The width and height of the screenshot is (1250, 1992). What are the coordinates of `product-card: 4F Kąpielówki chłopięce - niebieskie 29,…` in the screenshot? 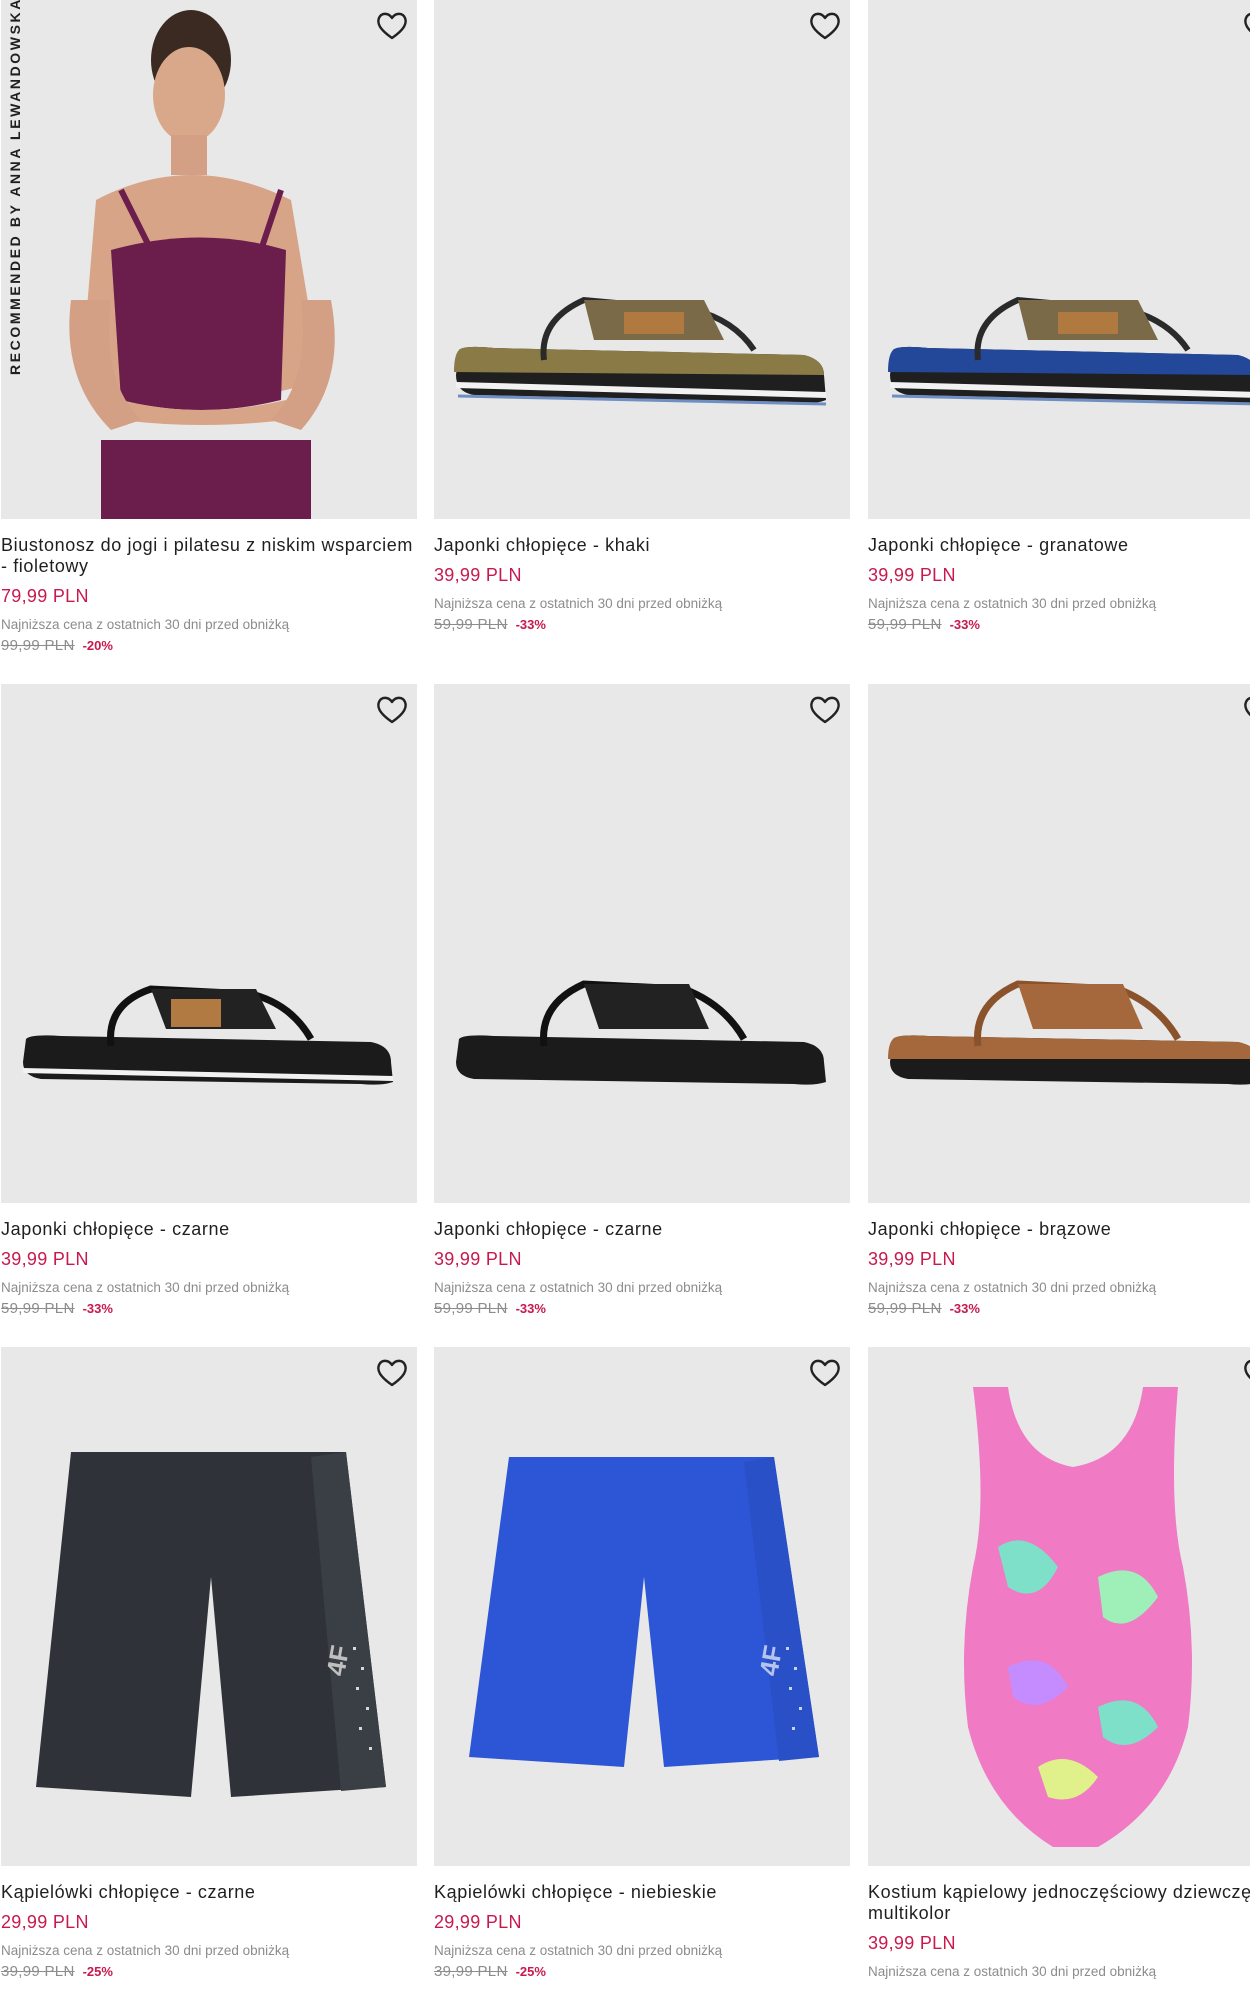 It's located at (642, 1663).